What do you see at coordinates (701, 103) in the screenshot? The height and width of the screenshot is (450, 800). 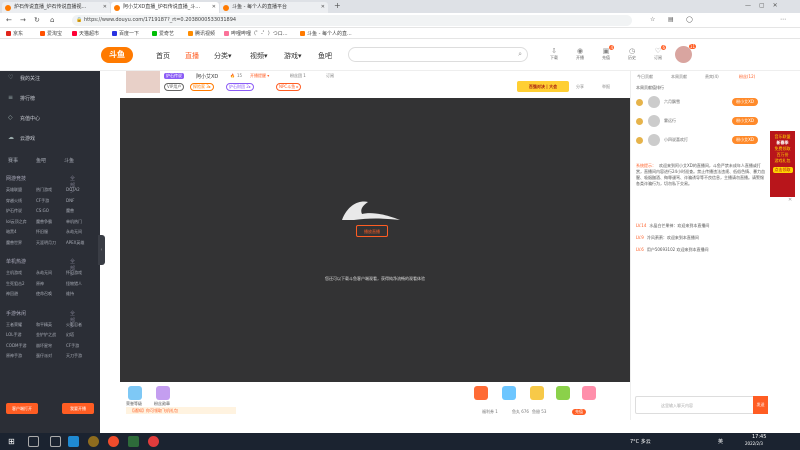 I see `rank-row: 六月飘雪 粉小艾XD` at bounding box center [701, 103].